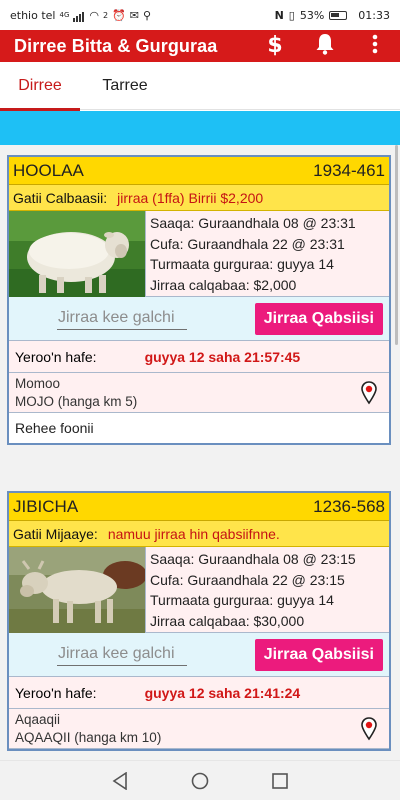  Describe the element at coordinates (247, 579) in the screenshot. I see `close-date: Cufa: Guraandhala 22 @ 23:15` at that location.